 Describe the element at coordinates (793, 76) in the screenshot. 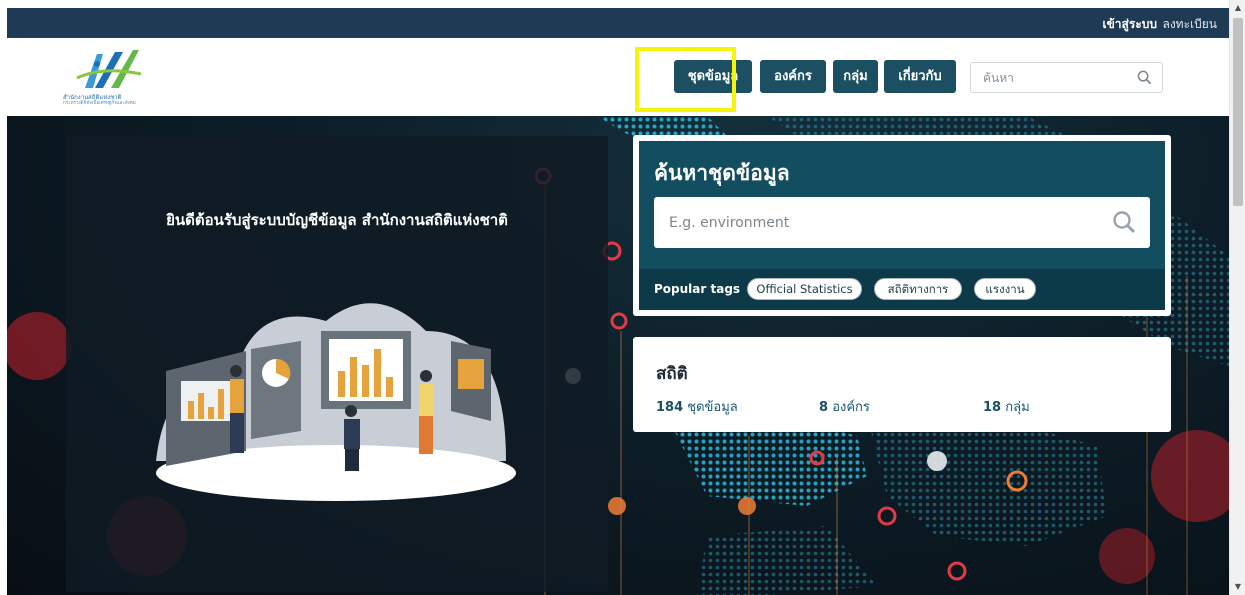

I see `nav-organizations-button: องค์กร` at that location.